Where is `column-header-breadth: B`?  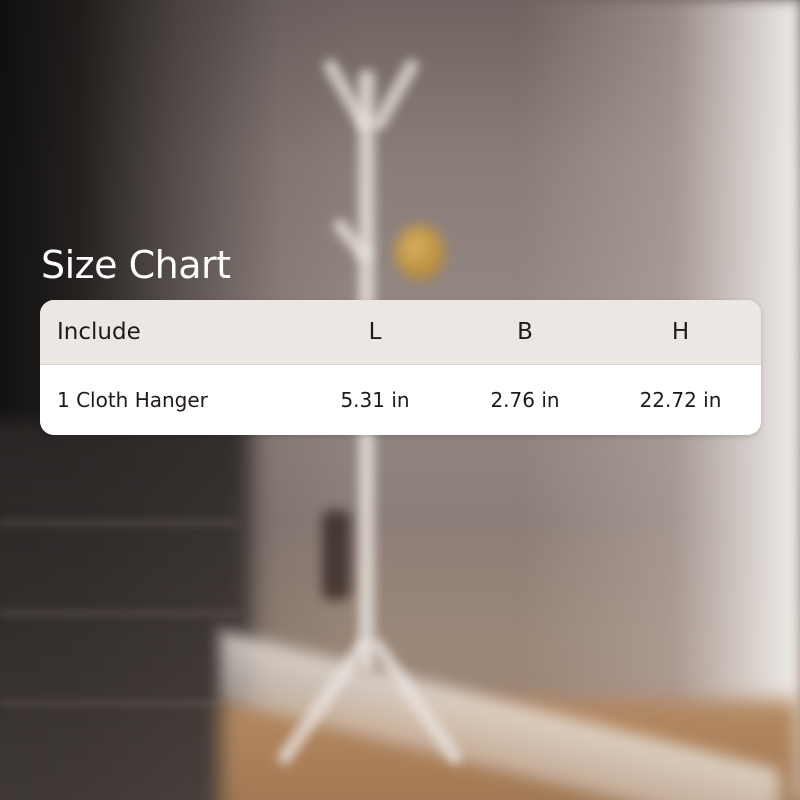
column-header-breadth: B is located at coordinates (525, 332).